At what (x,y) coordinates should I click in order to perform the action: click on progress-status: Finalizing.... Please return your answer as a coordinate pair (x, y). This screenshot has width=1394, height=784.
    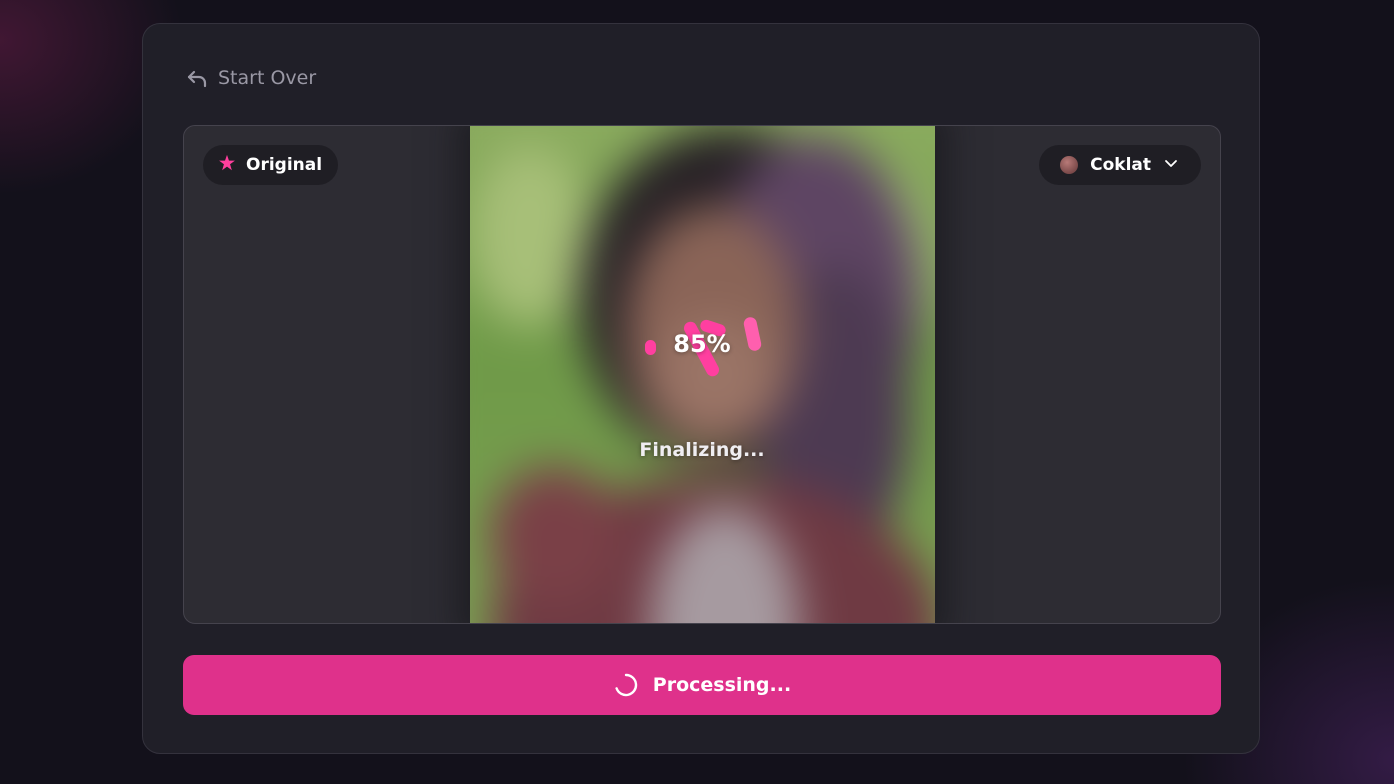
    Looking at the image, I should click on (702, 450).